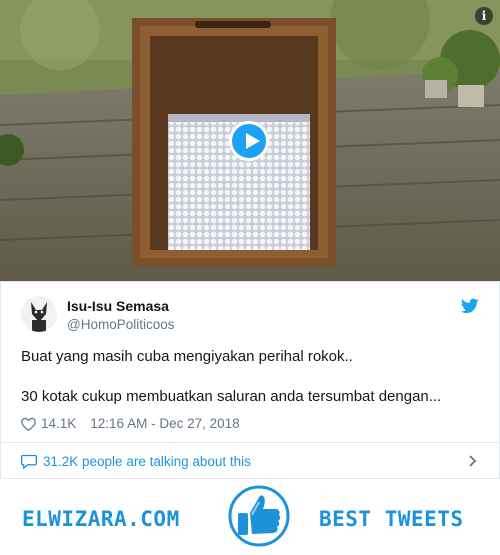  I want to click on play-icon, so click(249, 141).